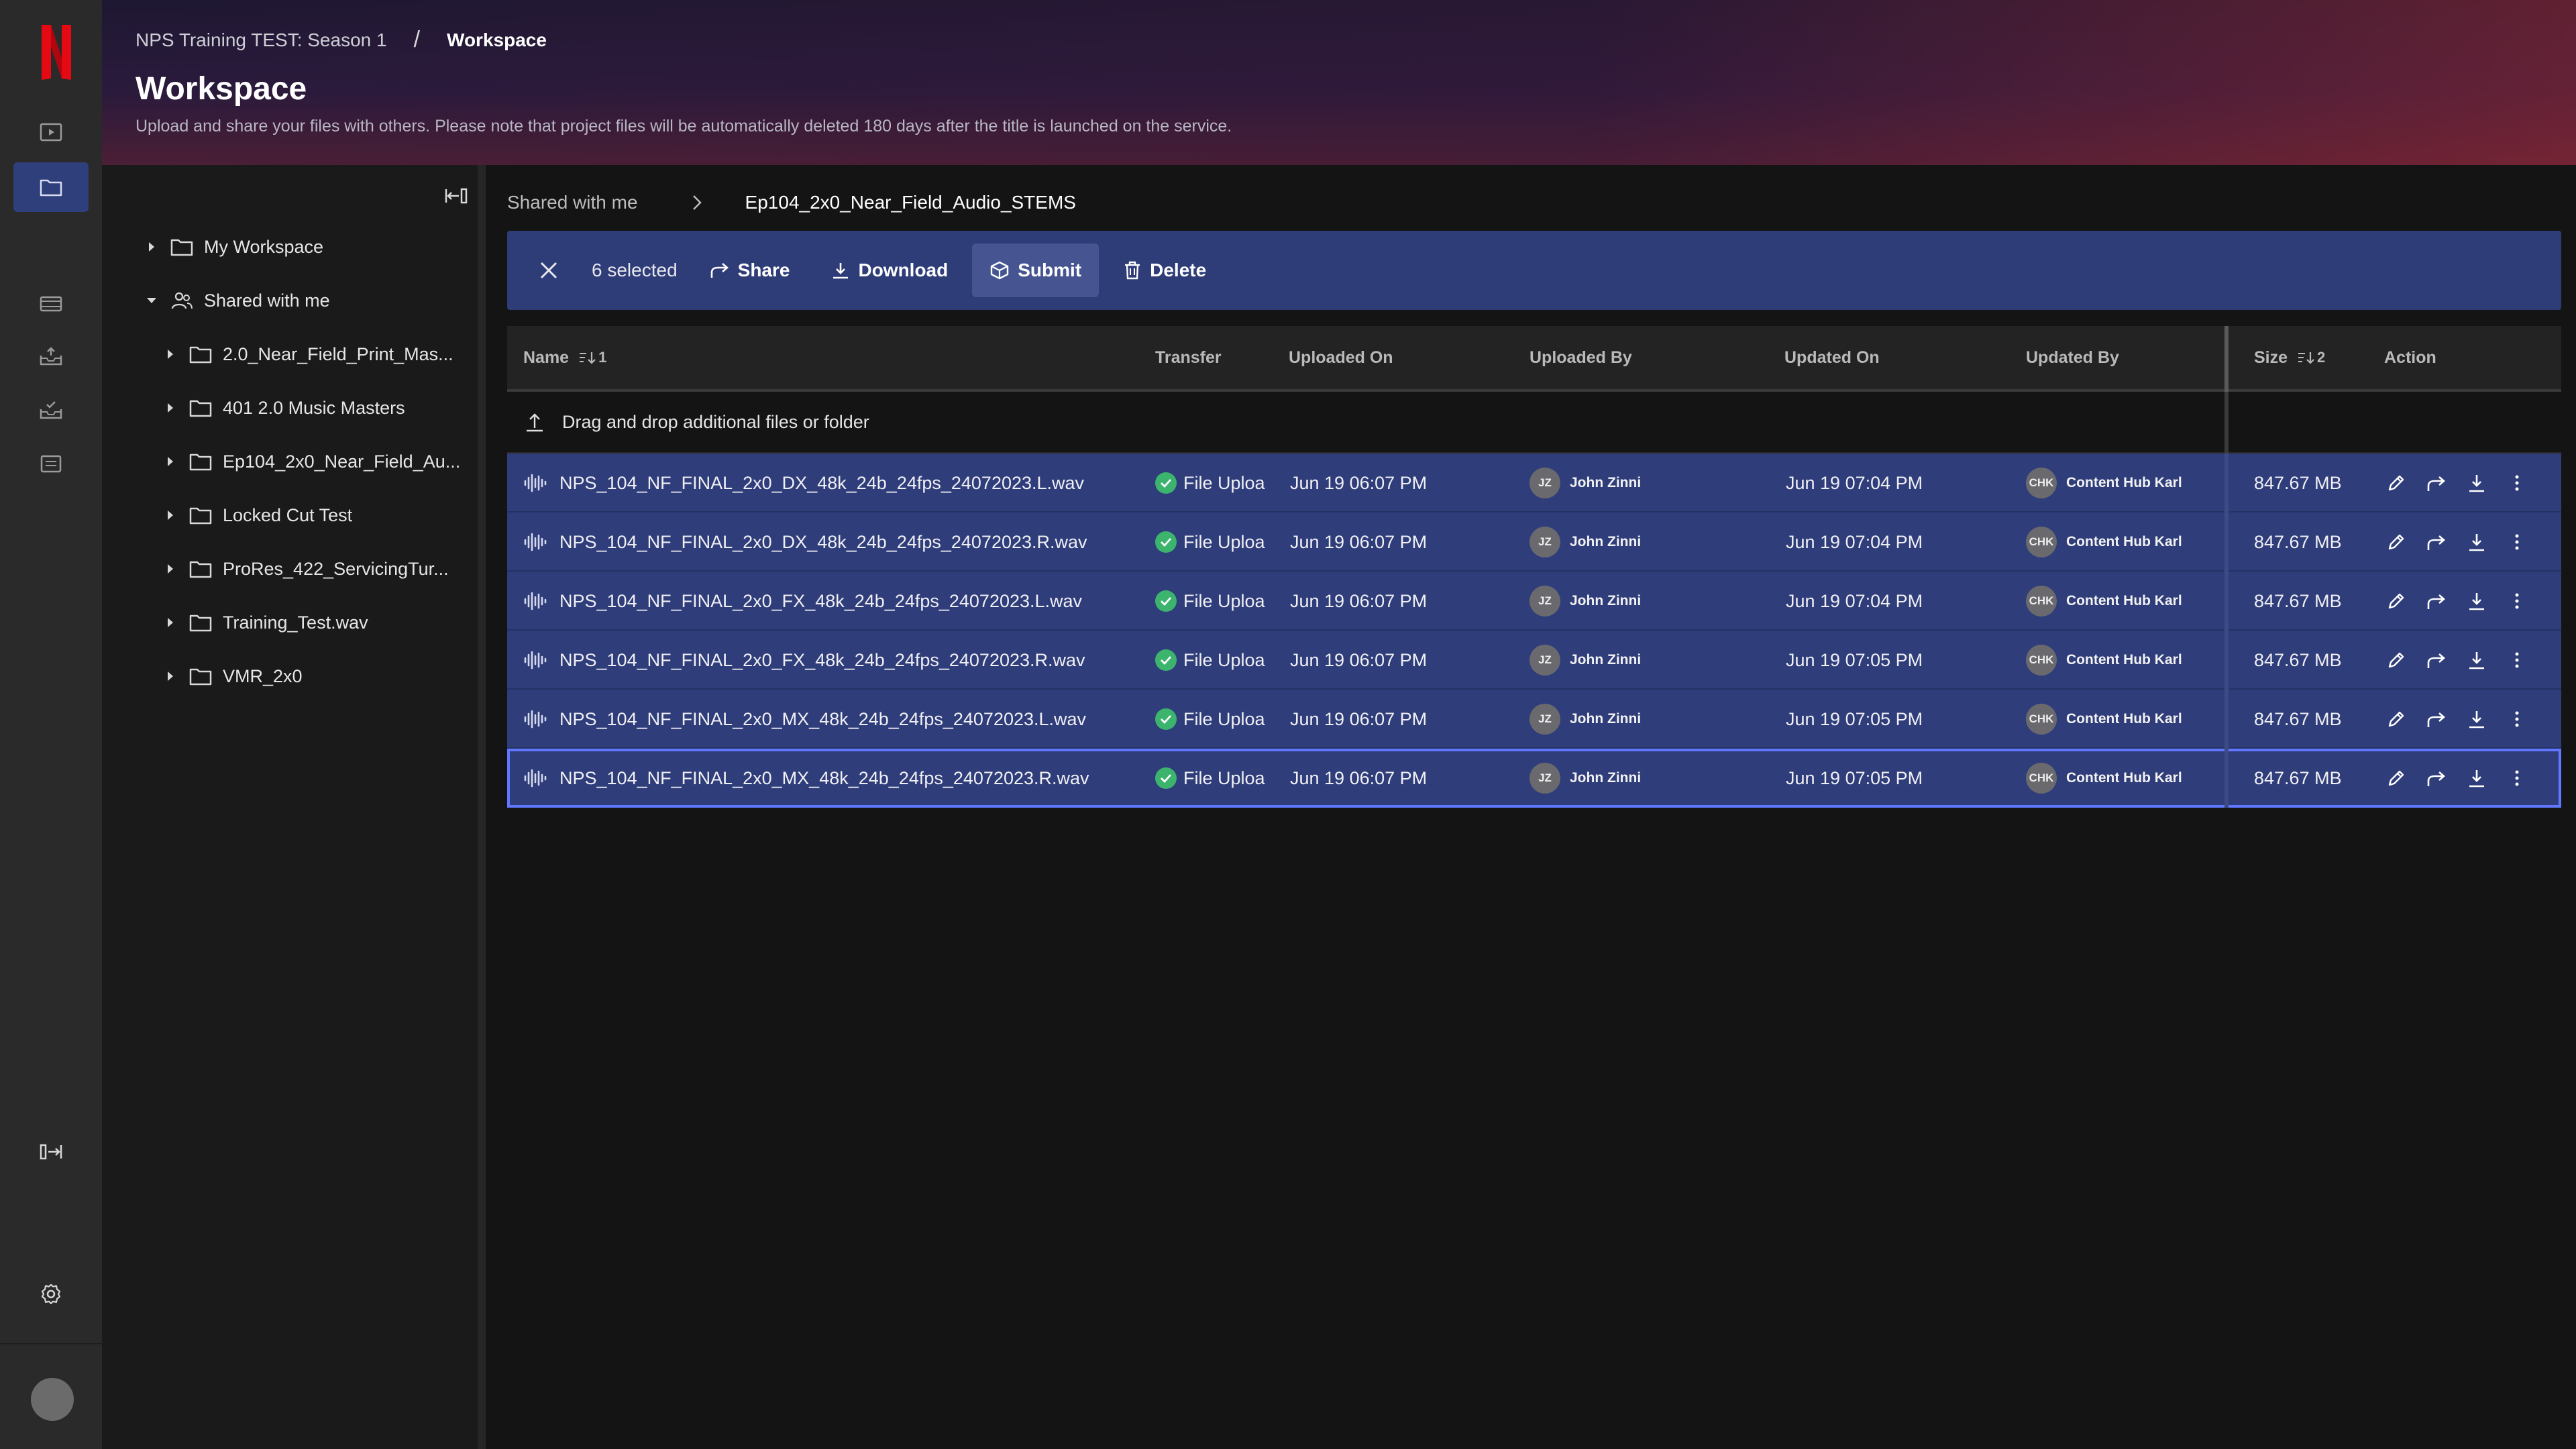 This screenshot has height=1449, width=2576. What do you see at coordinates (592, 357) in the screenshot?
I see `sort-desc-icon: 1` at bounding box center [592, 357].